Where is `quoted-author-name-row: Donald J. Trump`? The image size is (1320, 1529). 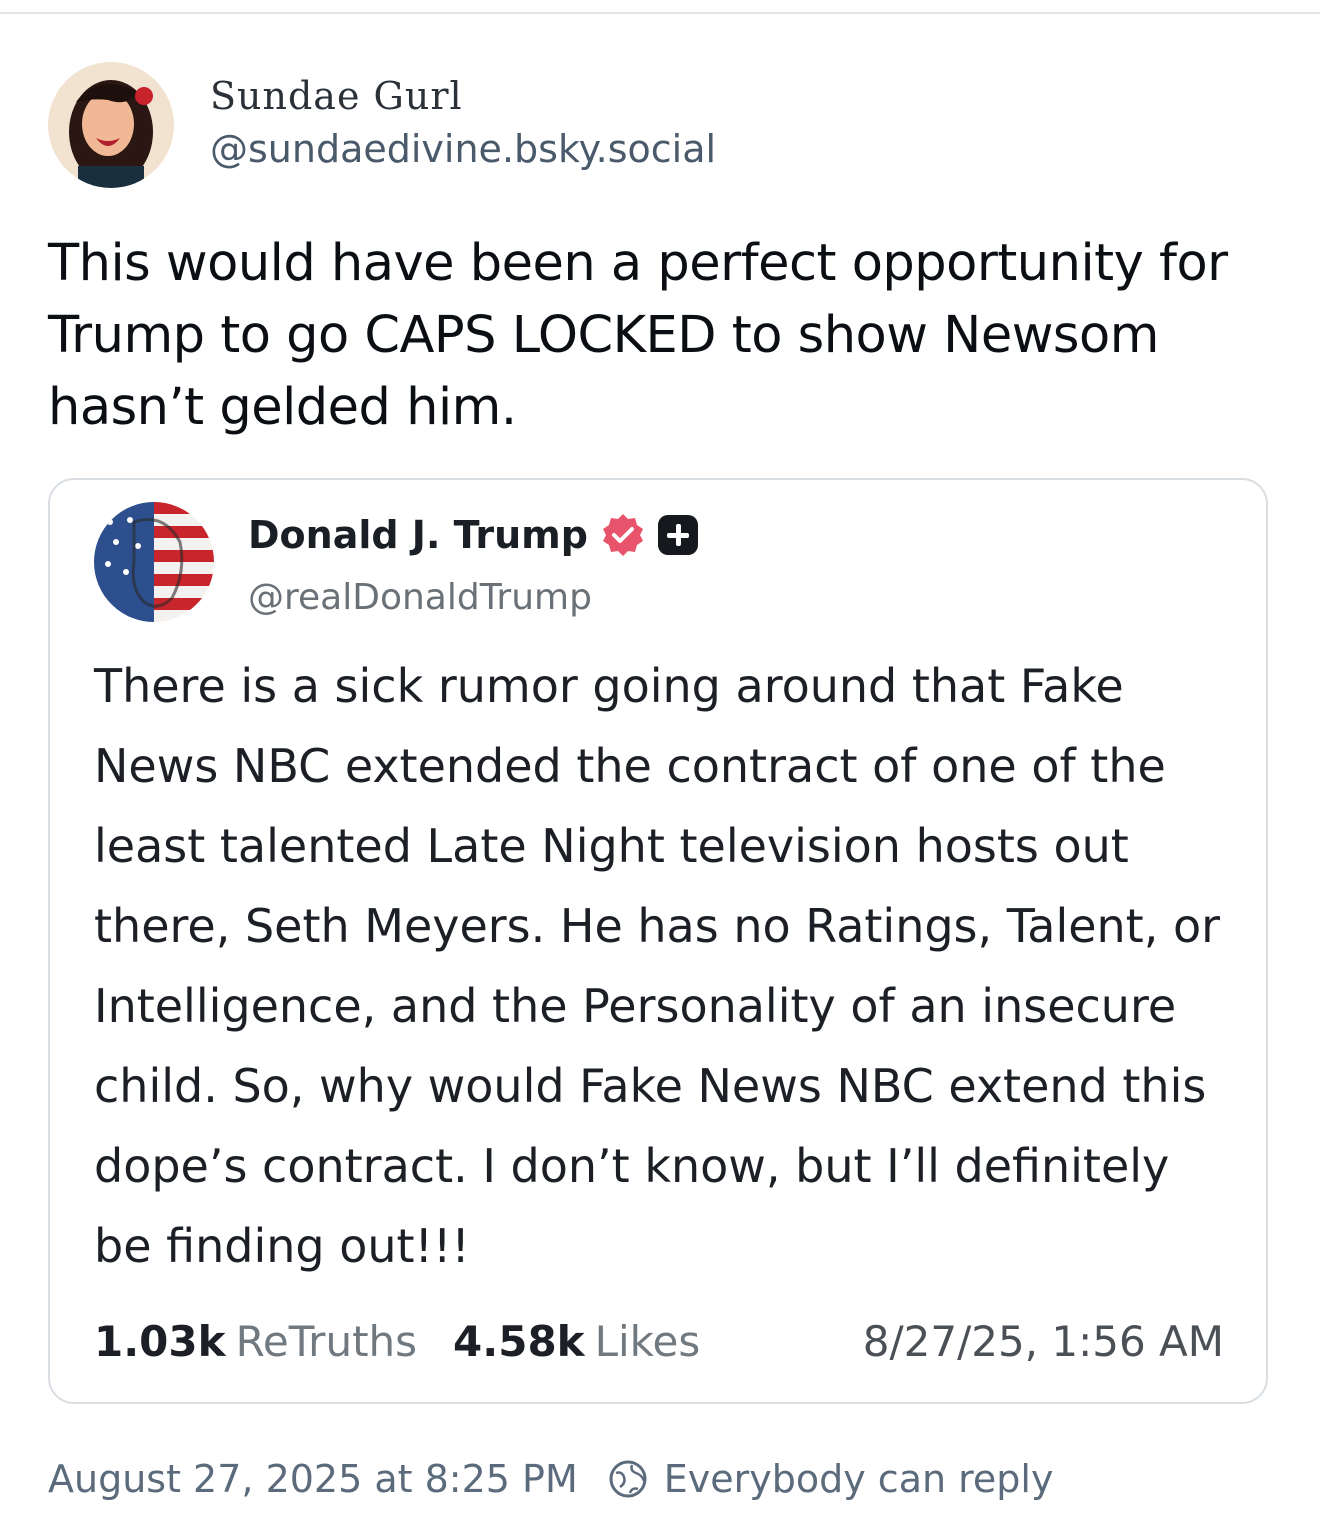
quoted-author-name-row: Donald J. Trump is located at coordinates (473, 535).